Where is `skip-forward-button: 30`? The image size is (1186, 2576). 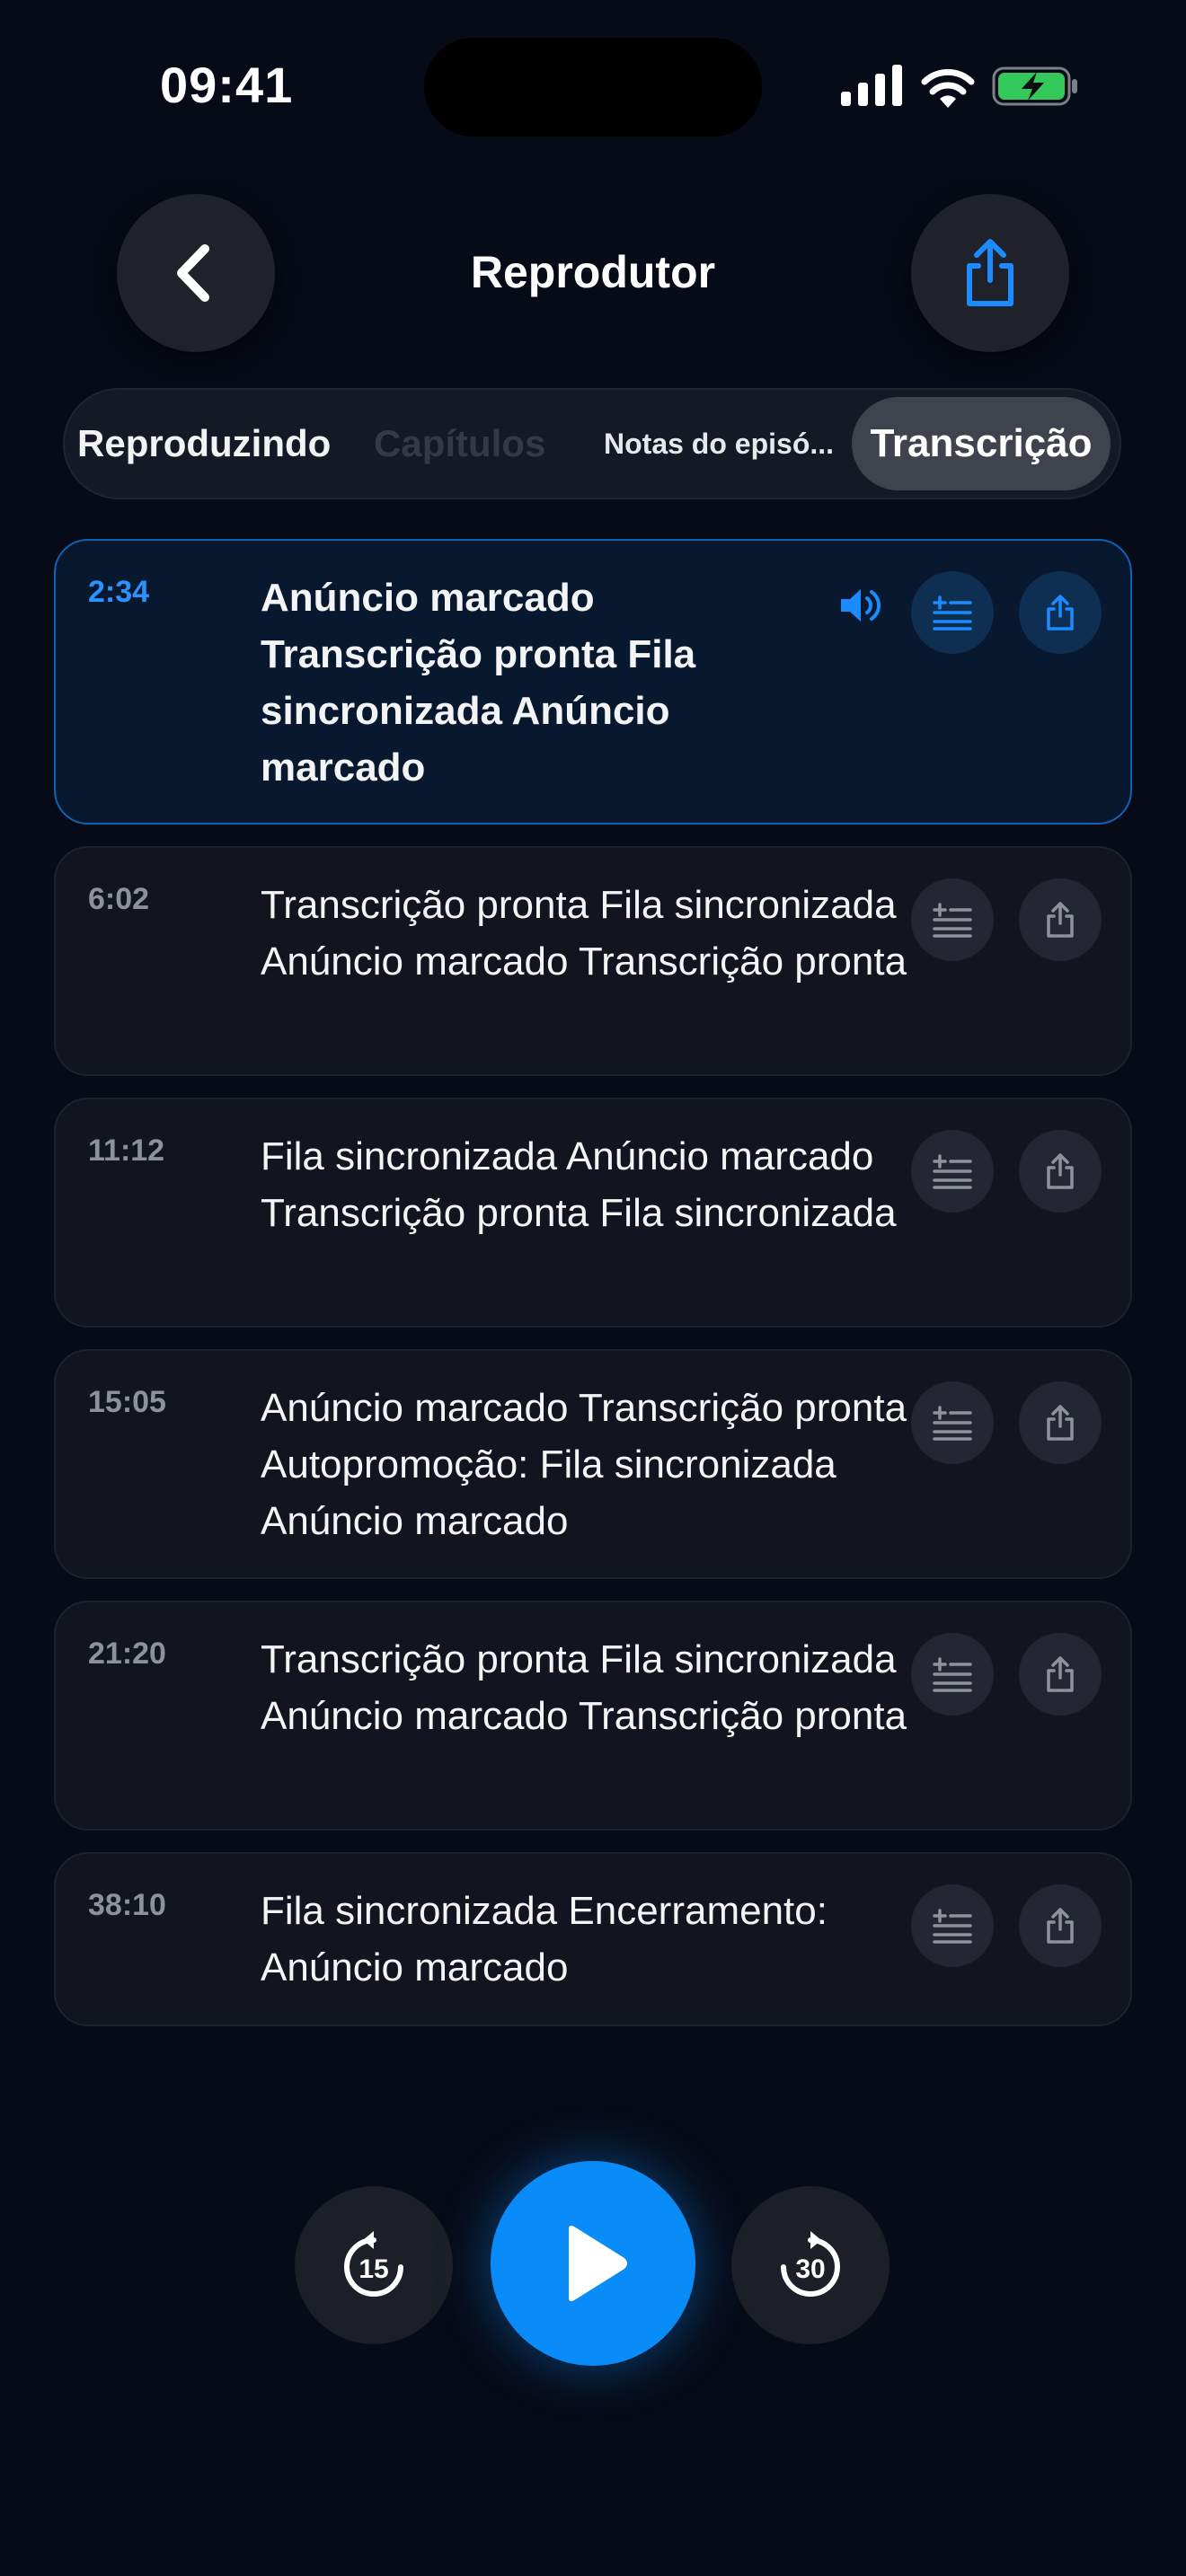 skip-forward-button: 30 is located at coordinates (810, 2265).